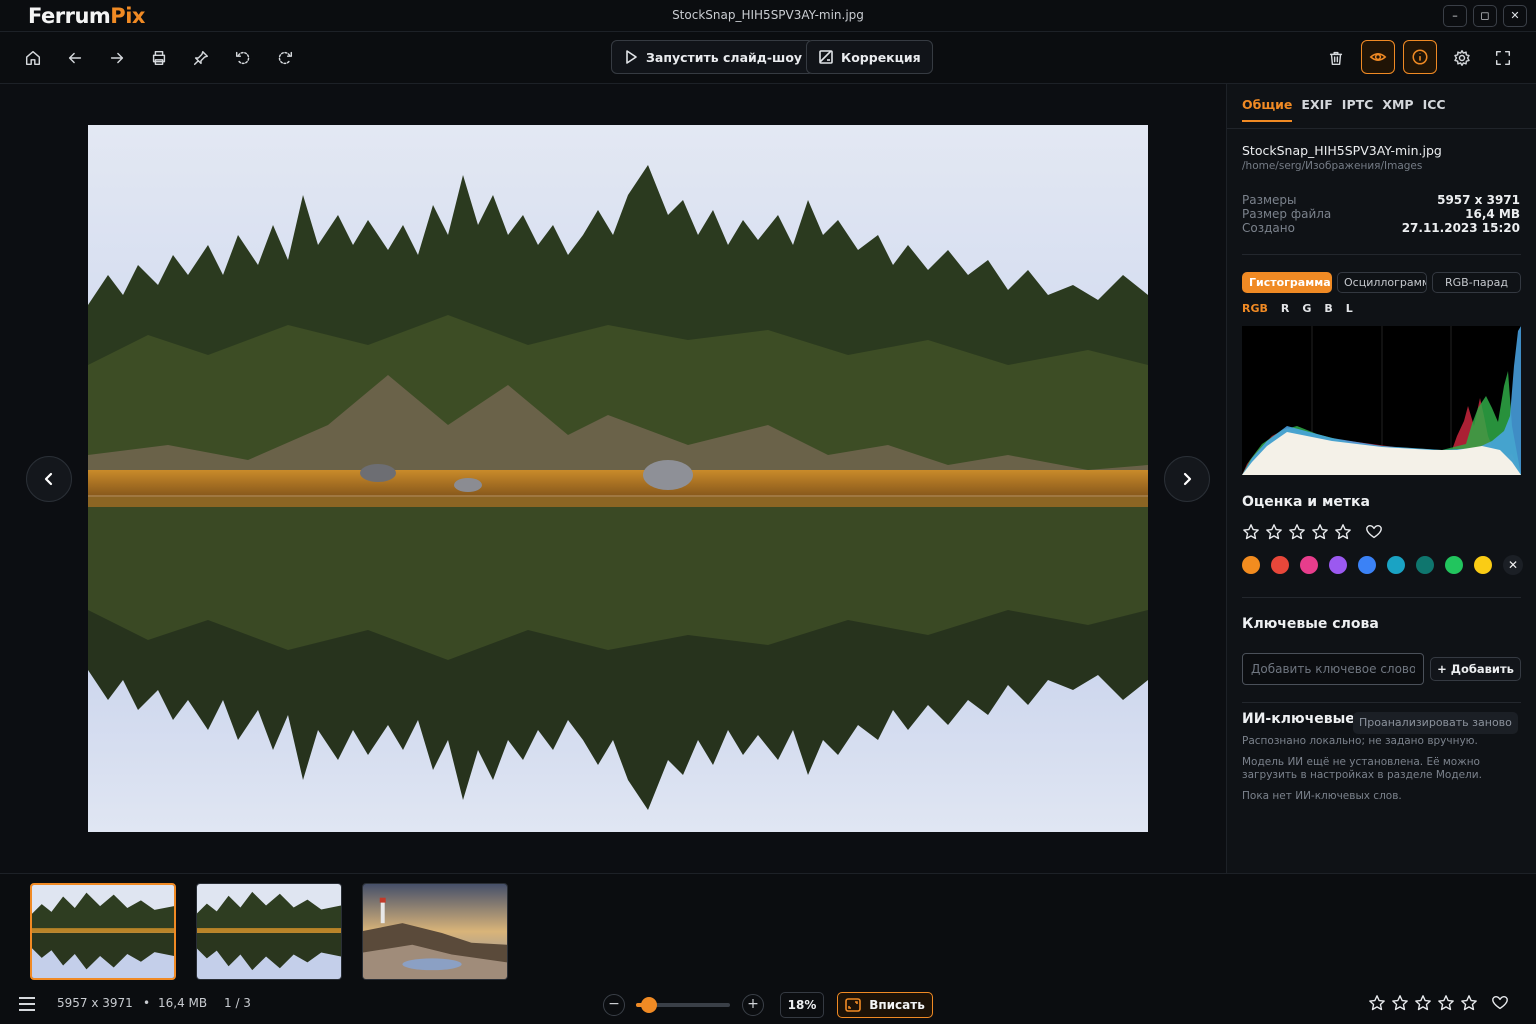 The image size is (1536, 1024). What do you see at coordinates (243, 58) in the screenshot?
I see `rotate-left-icon` at bounding box center [243, 58].